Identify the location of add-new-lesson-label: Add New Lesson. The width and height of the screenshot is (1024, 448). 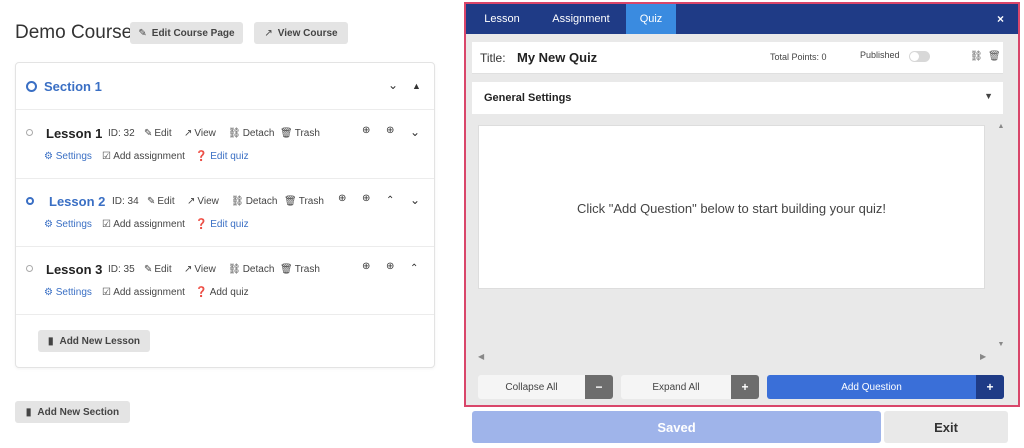
(100, 341).